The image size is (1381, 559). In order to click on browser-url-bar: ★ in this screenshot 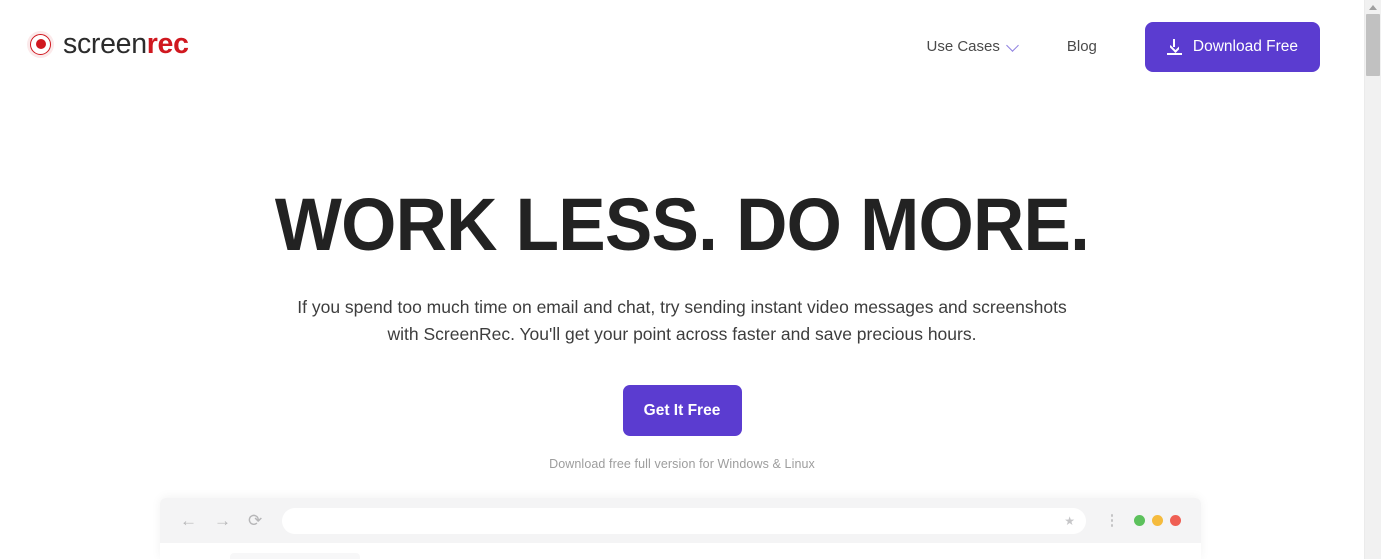, I will do `click(684, 520)`.